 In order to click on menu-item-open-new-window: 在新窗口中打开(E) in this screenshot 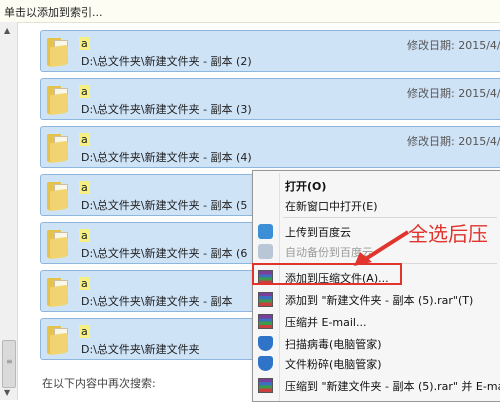, I will do `click(376, 205)`.